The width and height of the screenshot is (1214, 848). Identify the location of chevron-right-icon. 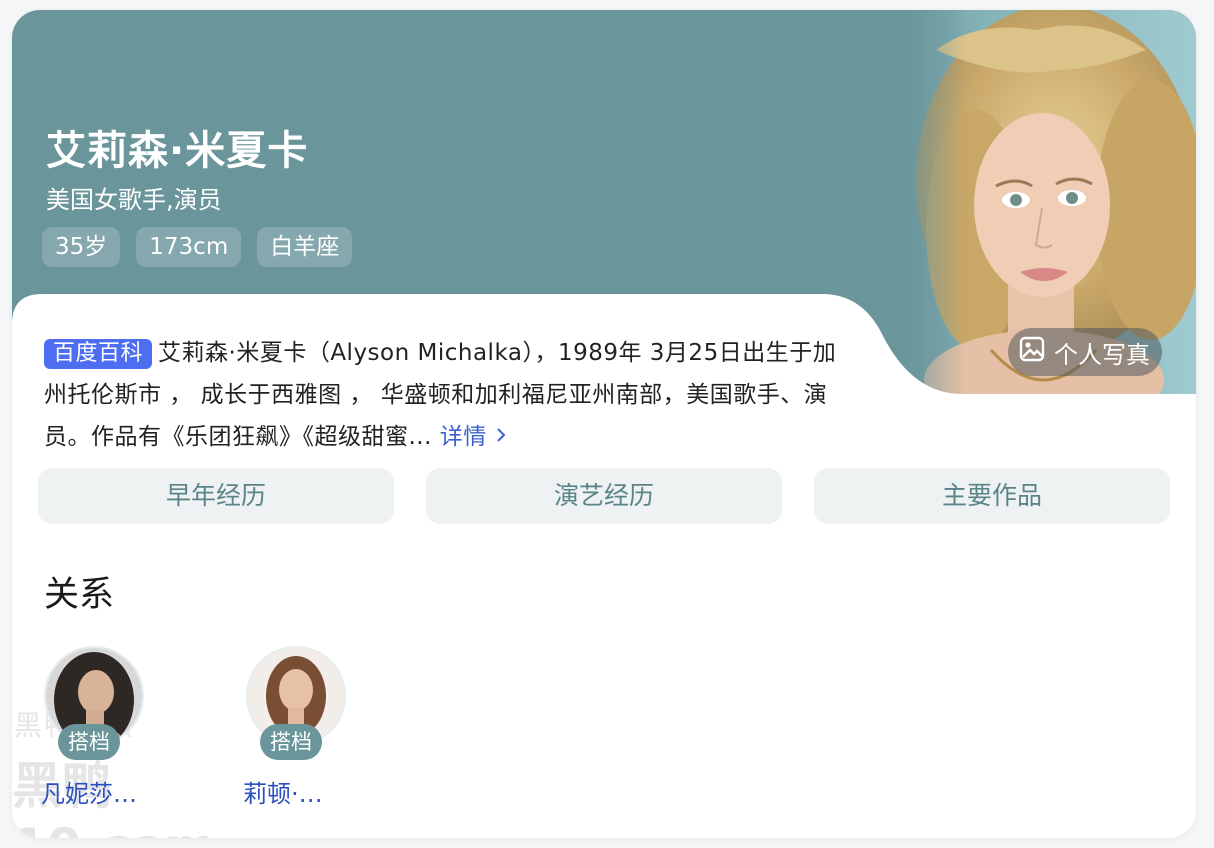
(501, 437).